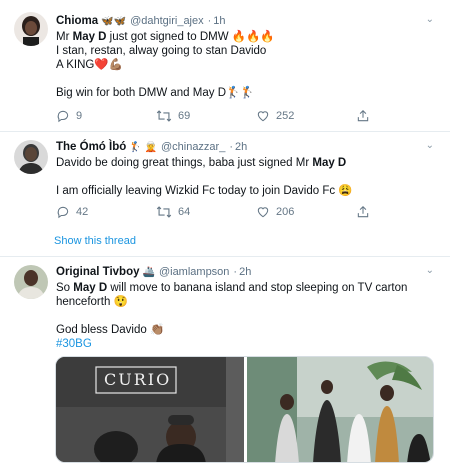 The image size is (450, 463). Describe the element at coordinates (193, 147) in the screenshot. I see `author-handle: @chinazzar_` at that location.